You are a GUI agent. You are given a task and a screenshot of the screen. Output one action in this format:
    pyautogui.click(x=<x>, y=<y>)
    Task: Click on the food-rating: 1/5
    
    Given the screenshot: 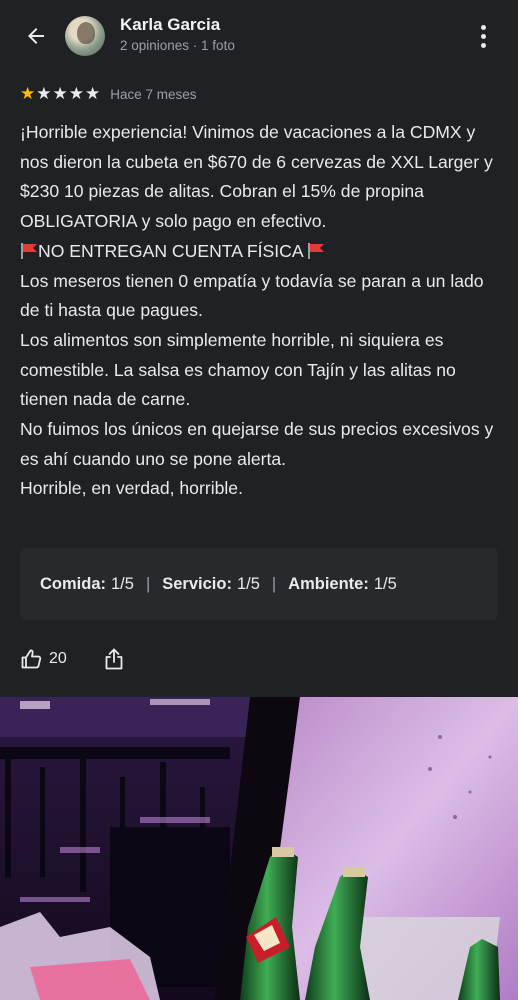 What is the action you would take?
    pyautogui.click(x=122, y=583)
    